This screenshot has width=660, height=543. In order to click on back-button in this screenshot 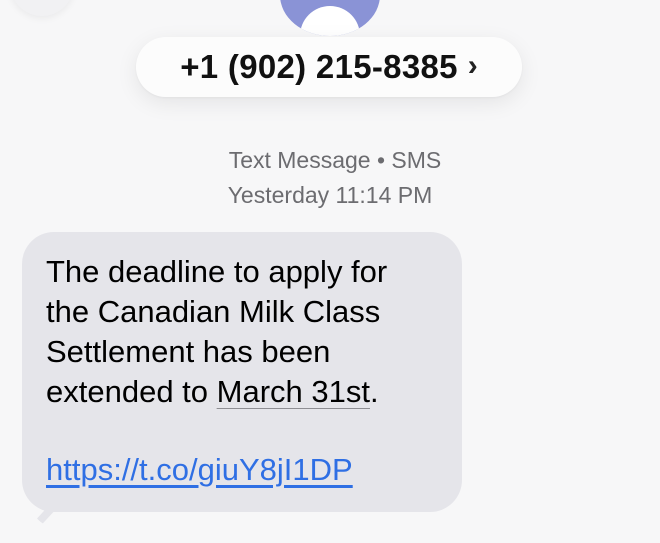, I will do `click(42, 8)`.